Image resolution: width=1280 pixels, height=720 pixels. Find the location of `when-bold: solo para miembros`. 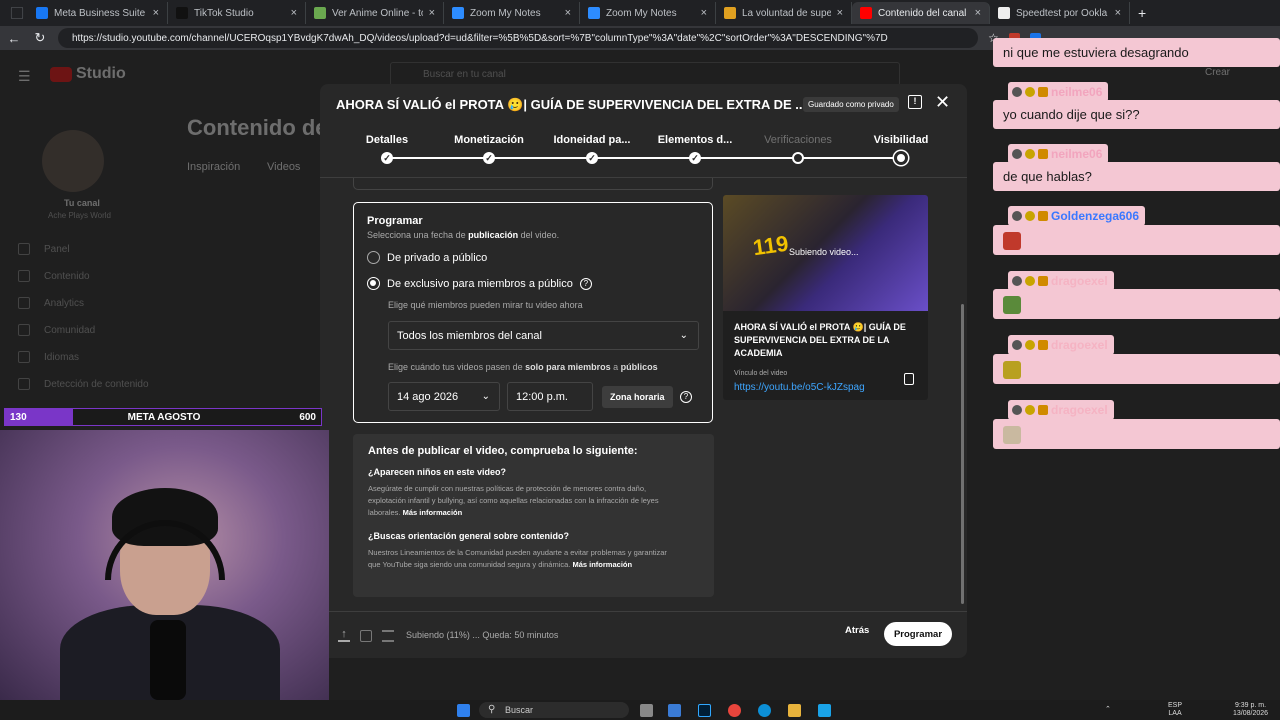

when-bold: solo para miembros is located at coordinates (568, 367).